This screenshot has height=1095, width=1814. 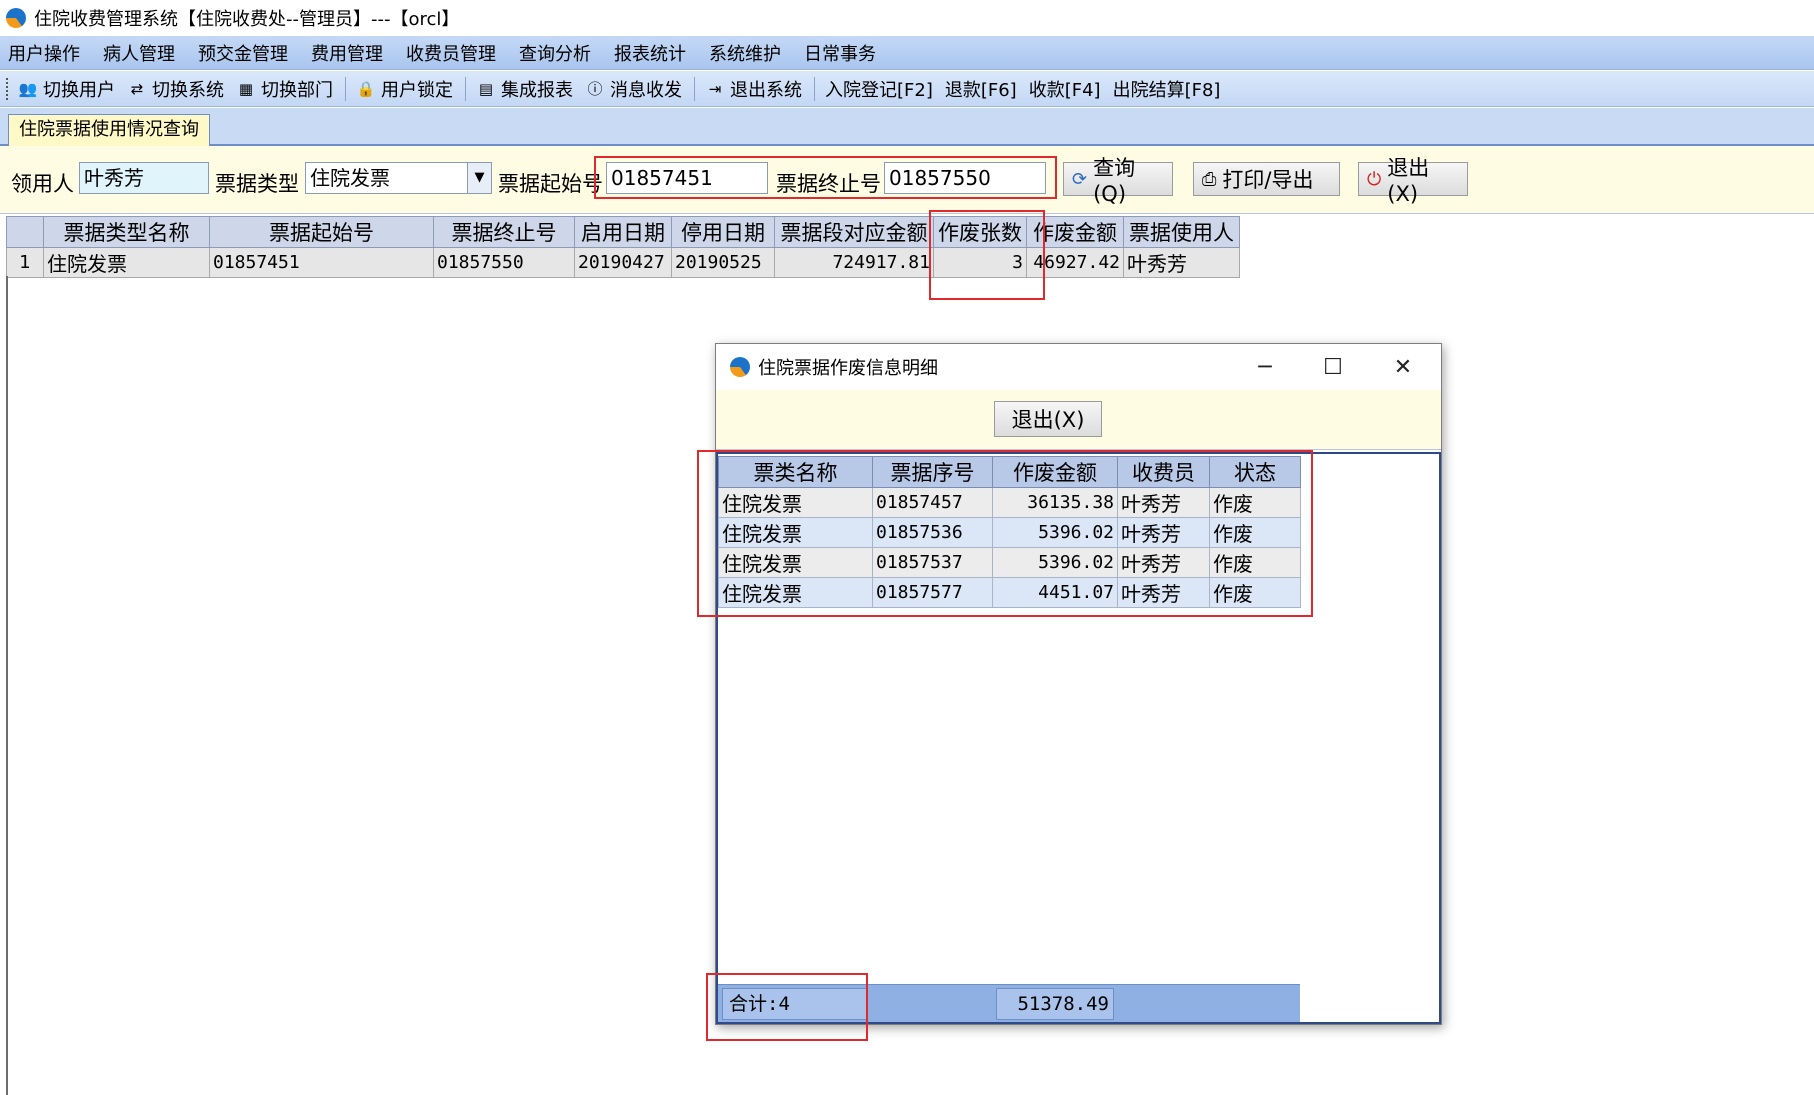 What do you see at coordinates (1255, 472) in the screenshot?
I see `dlg-header-status: 状态` at bounding box center [1255, 472].